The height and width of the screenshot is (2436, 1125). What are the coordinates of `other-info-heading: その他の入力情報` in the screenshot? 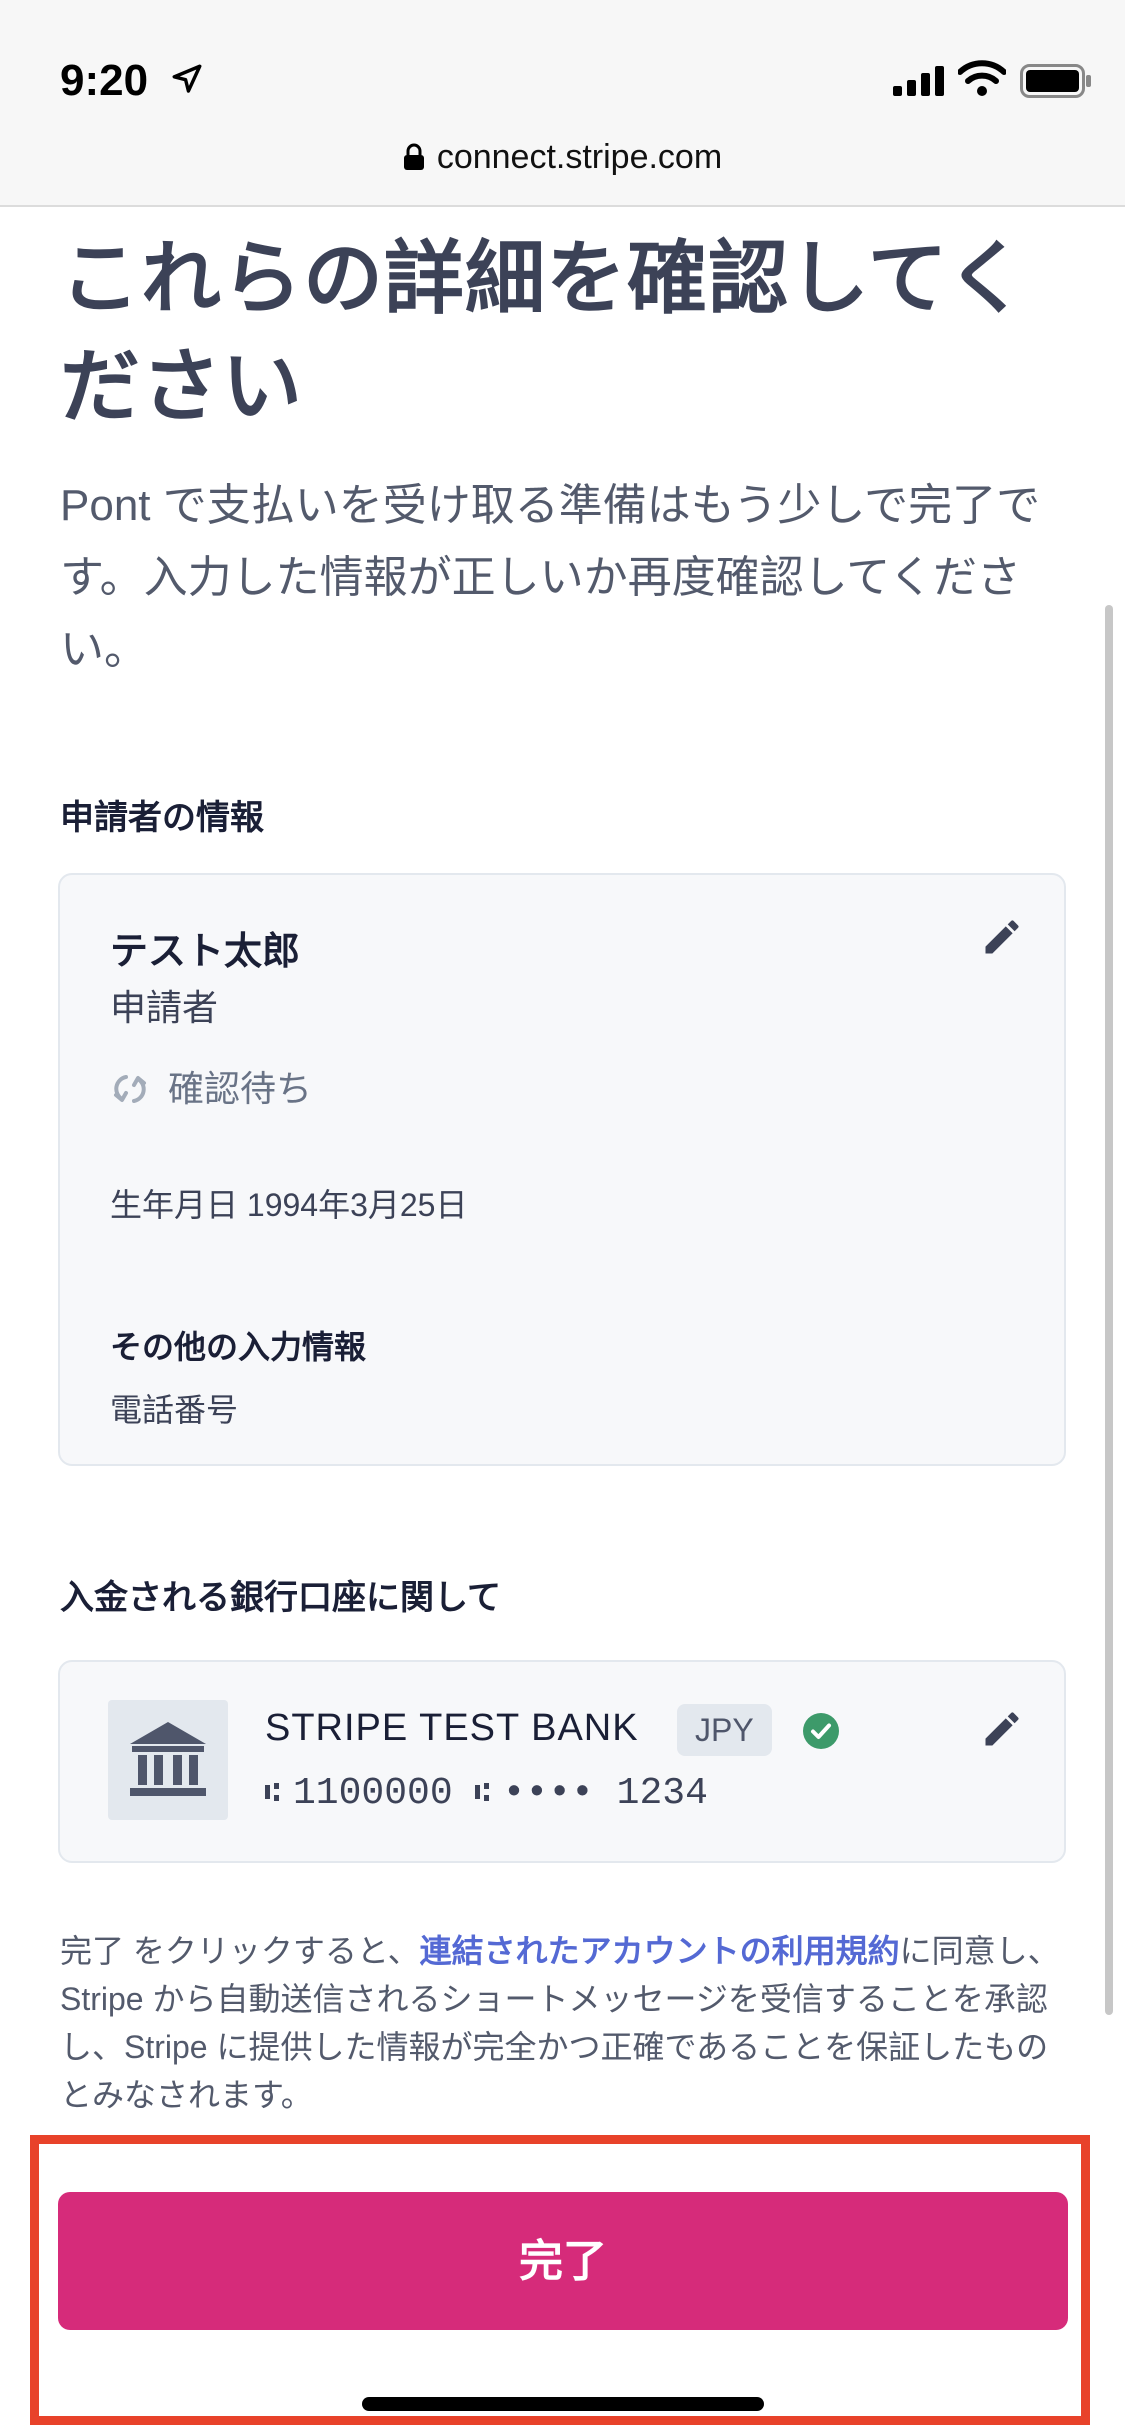 It's located at (238, 1347).